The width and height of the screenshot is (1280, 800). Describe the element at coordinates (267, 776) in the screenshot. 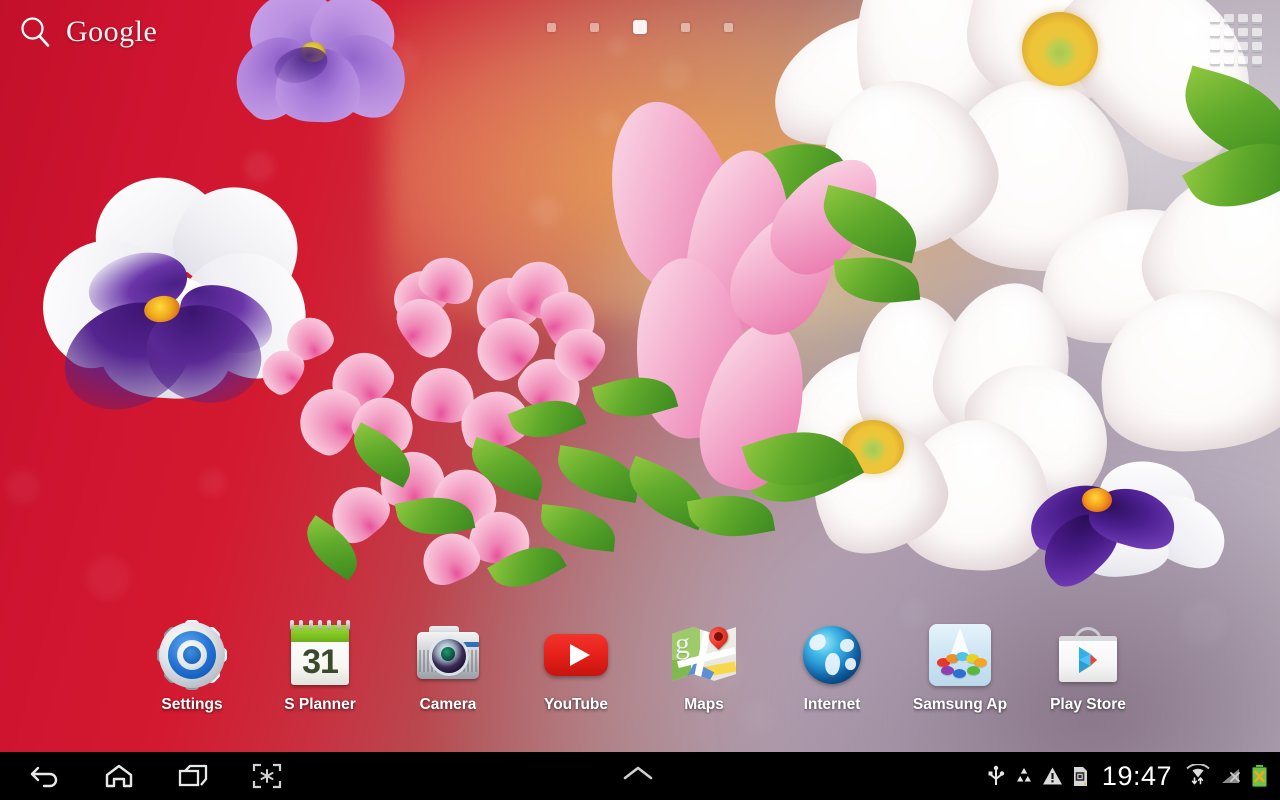

I see `screen-capture-icon` at that location.